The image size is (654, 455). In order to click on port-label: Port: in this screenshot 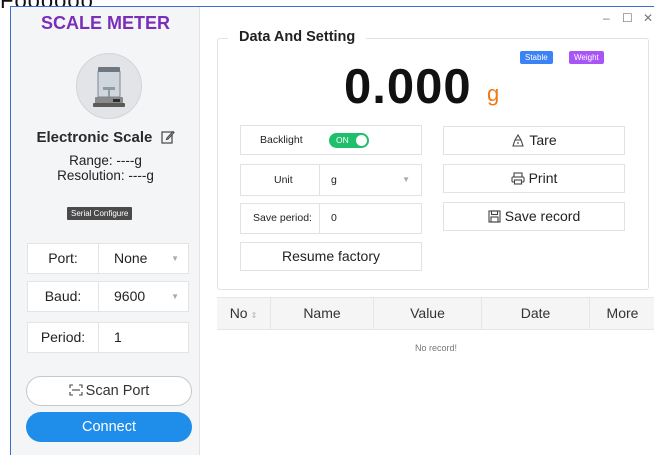, I will do `click(63, 258)`.